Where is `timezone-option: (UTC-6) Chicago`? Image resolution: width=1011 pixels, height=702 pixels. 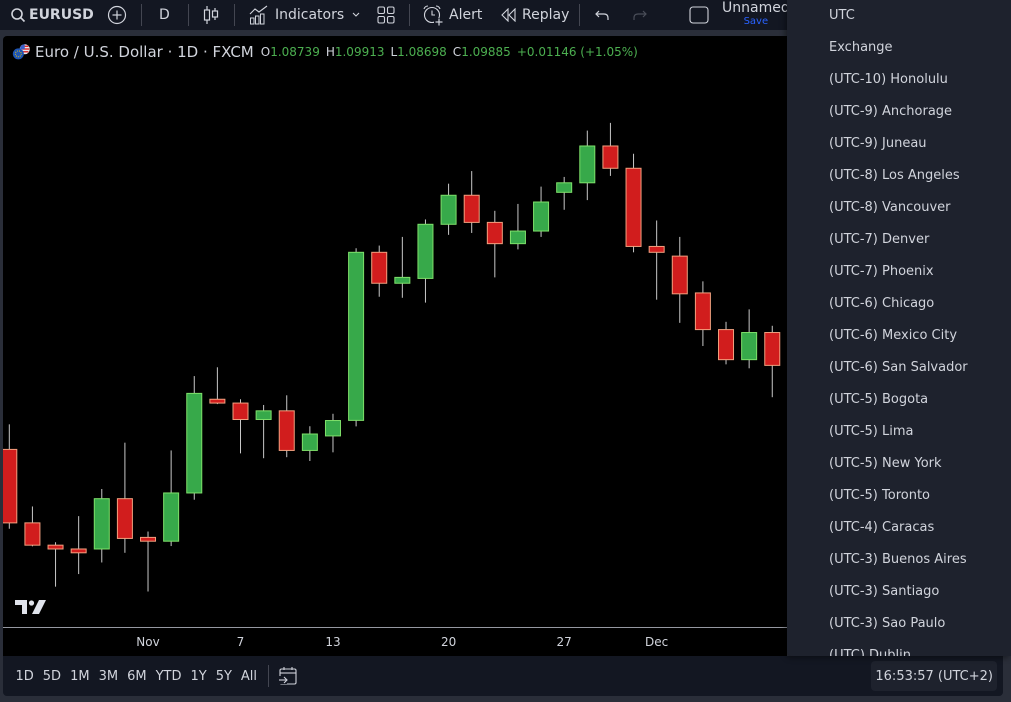 timezone-option: (UTC-6) Chicago is located at coordinates (899, 304).